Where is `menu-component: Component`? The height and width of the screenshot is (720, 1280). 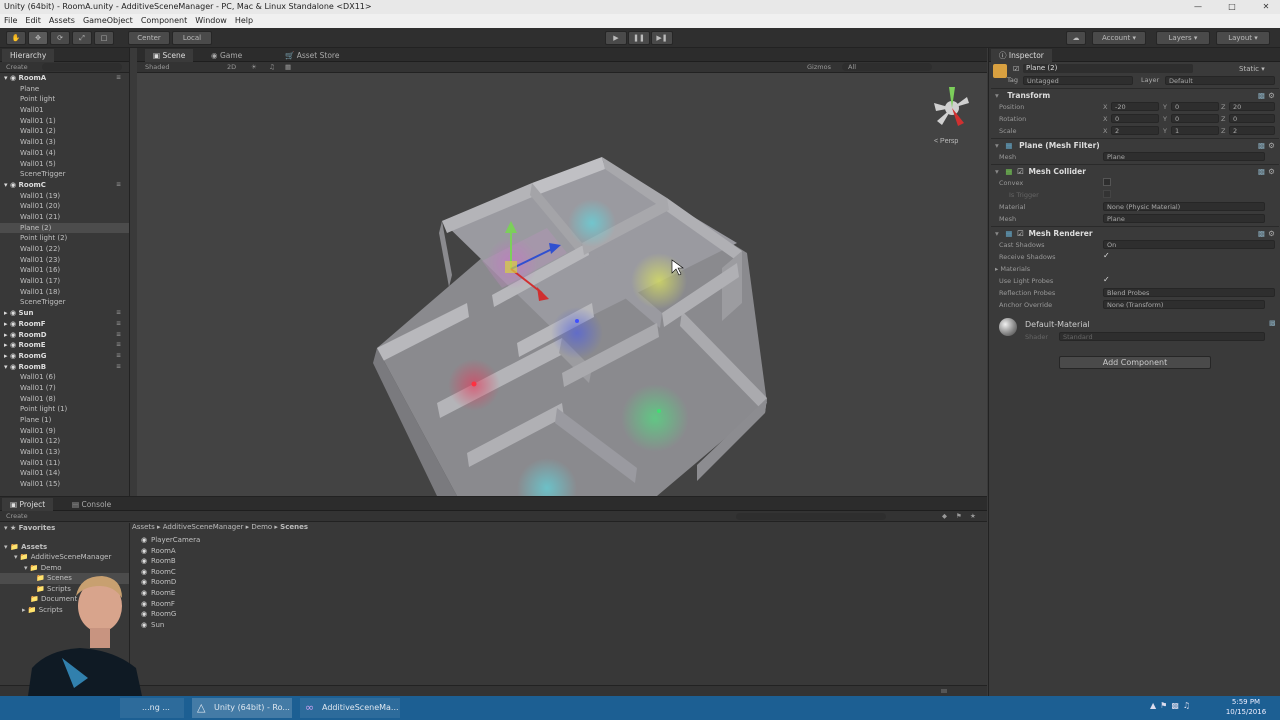 menu-component: Component is located at coordinates (164, 21).